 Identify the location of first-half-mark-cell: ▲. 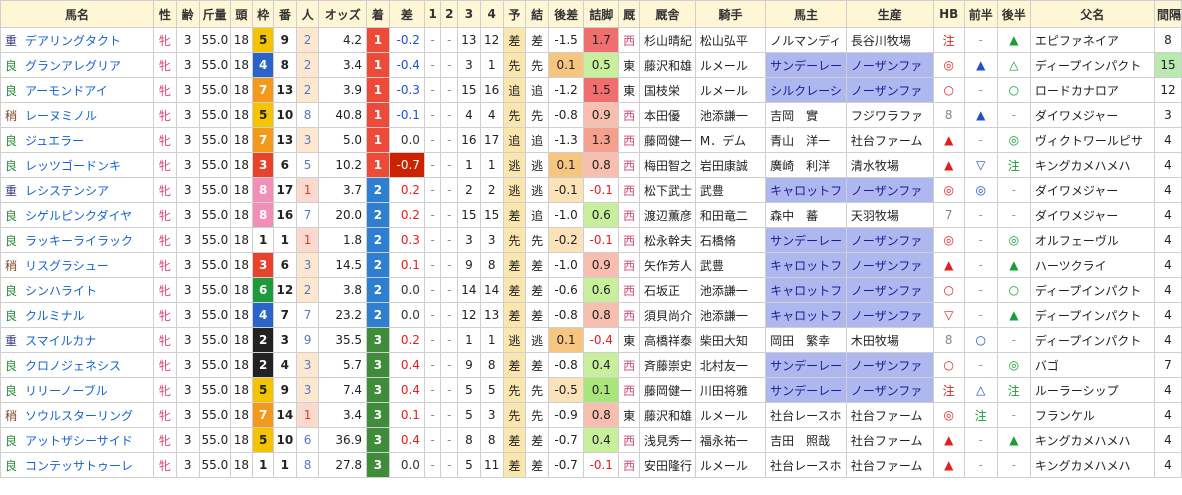
(980, 65).